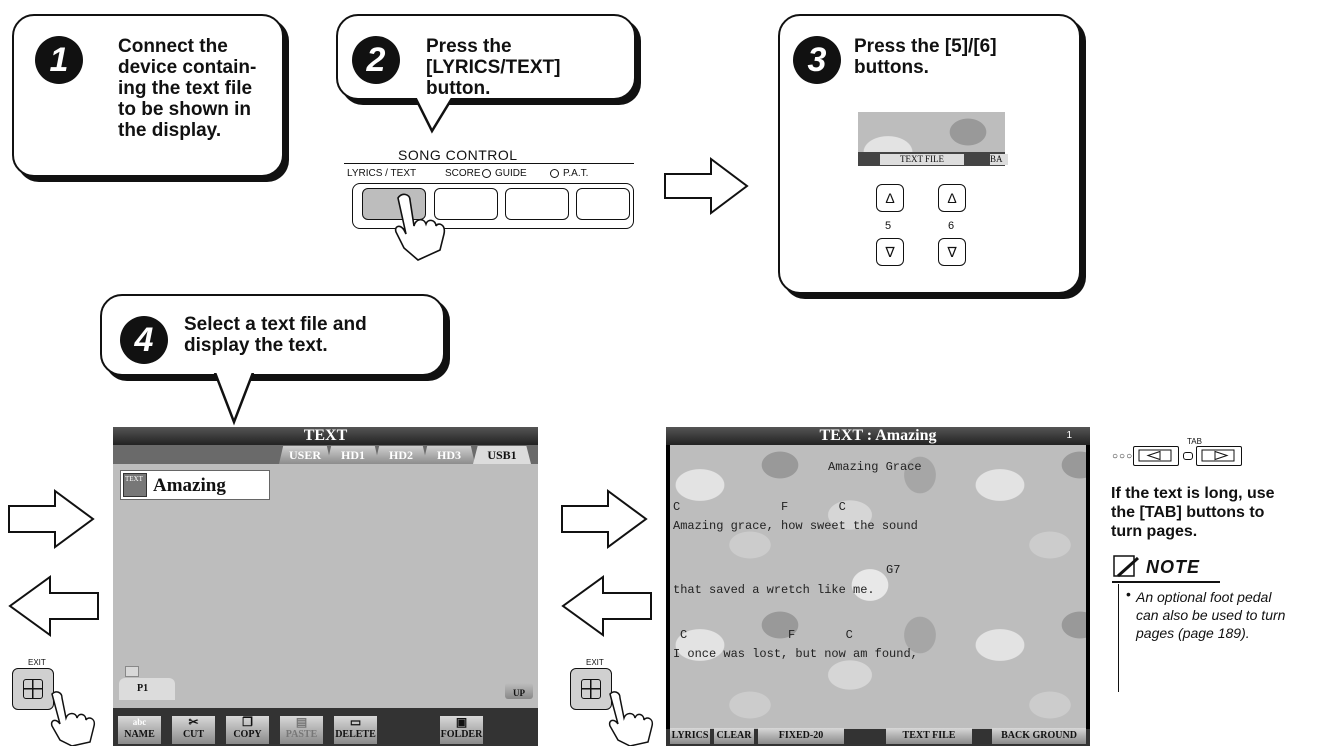 The width and height of the screenshot is (1338, 746). What do you see at coordinates (189, 485) in the screenshot?
I see `file-name: Amazing` at bounding box center [189, 485].